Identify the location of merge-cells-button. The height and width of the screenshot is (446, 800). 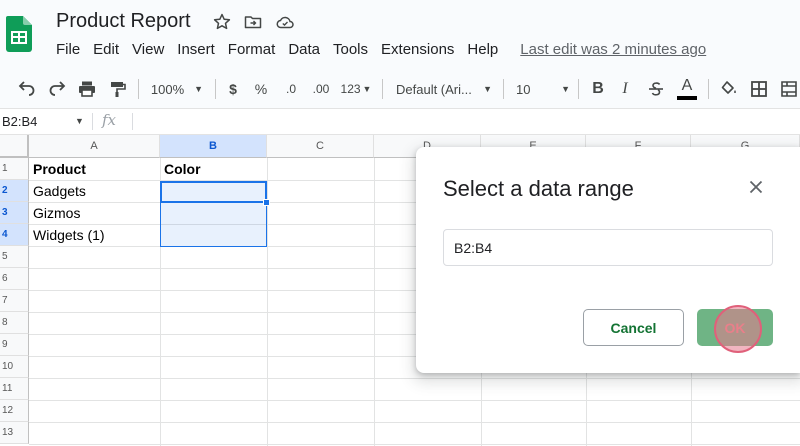
(789, 89).